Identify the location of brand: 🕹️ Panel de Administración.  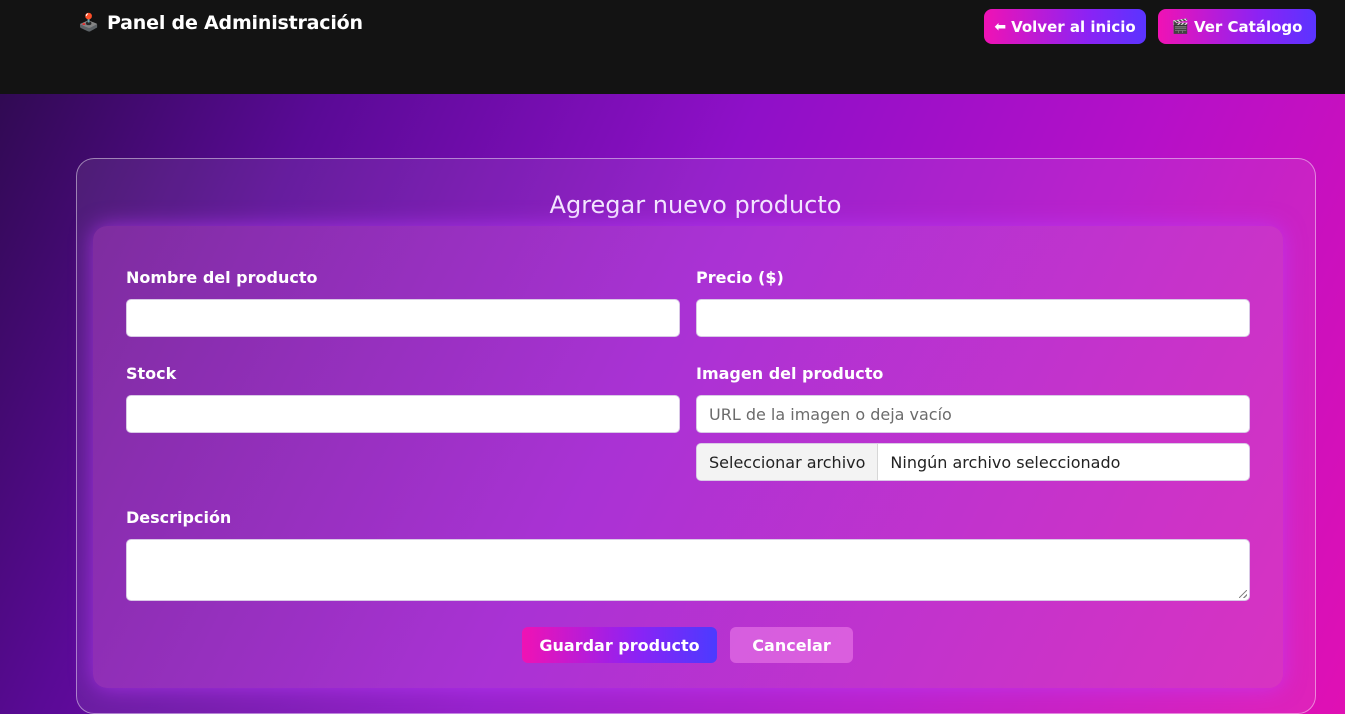
(220, 23).